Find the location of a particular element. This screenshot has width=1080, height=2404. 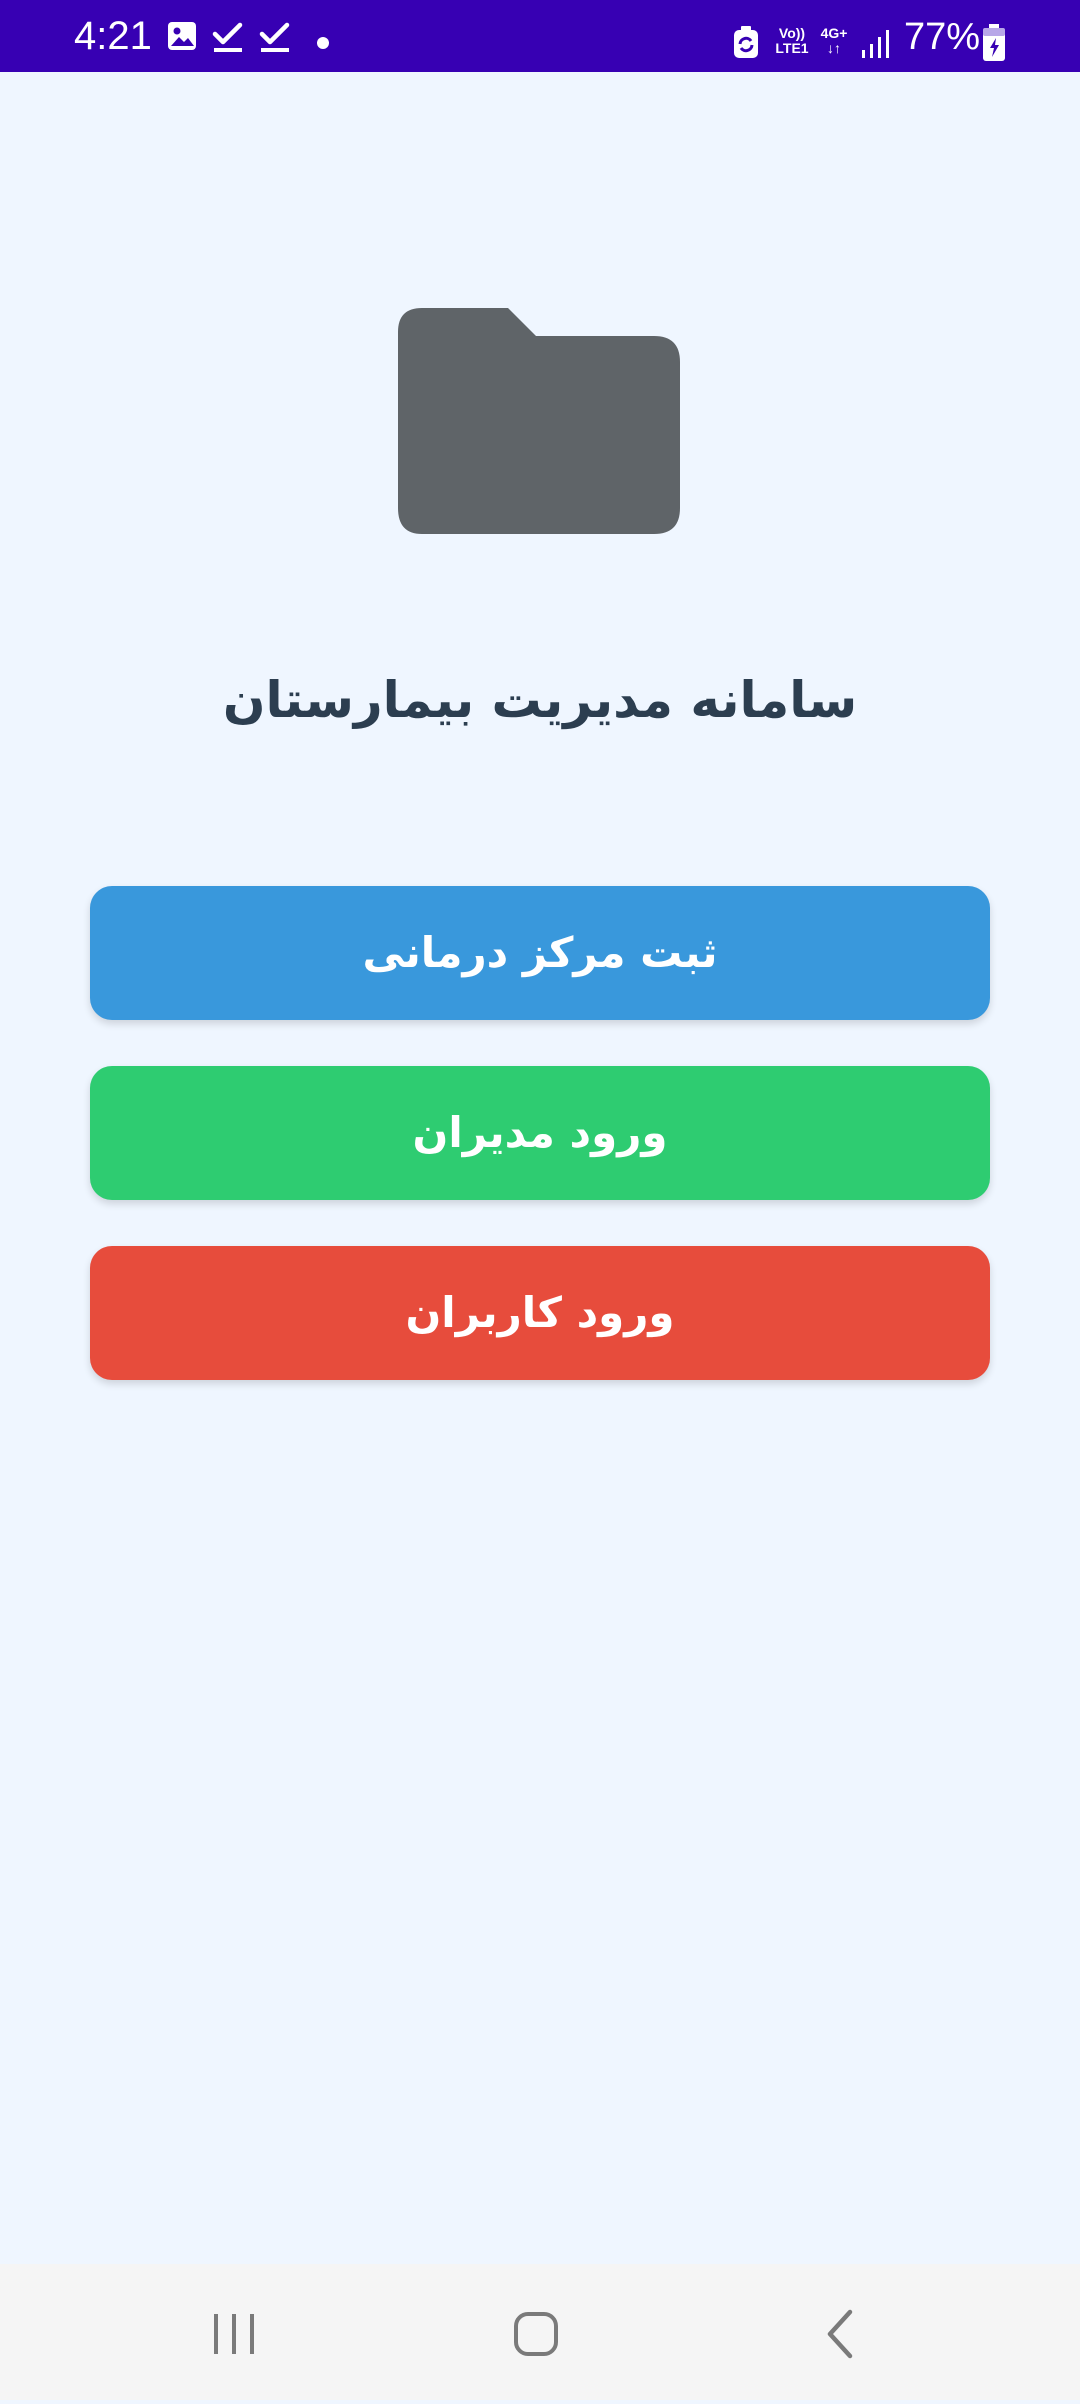

recent-apps-icon is located at coordinates (234, 2334).